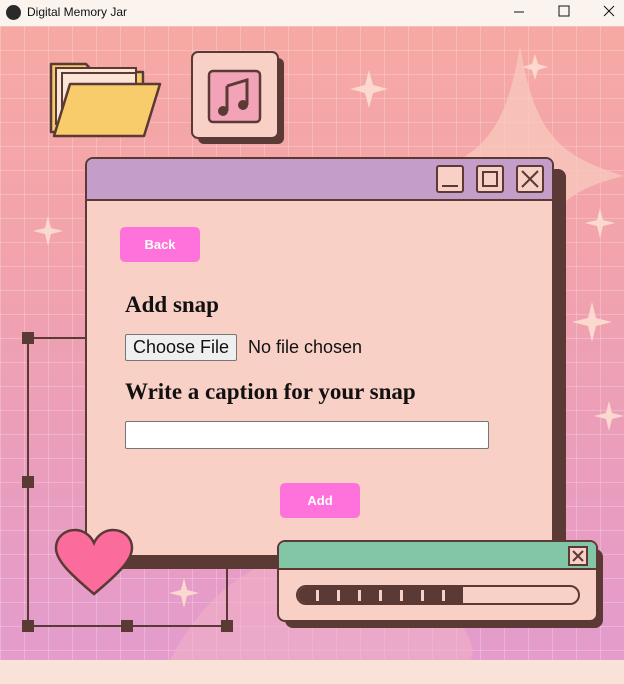 This screenshot has height=684, width=624. I want to click on os-maximize-button, so click(564, 13).